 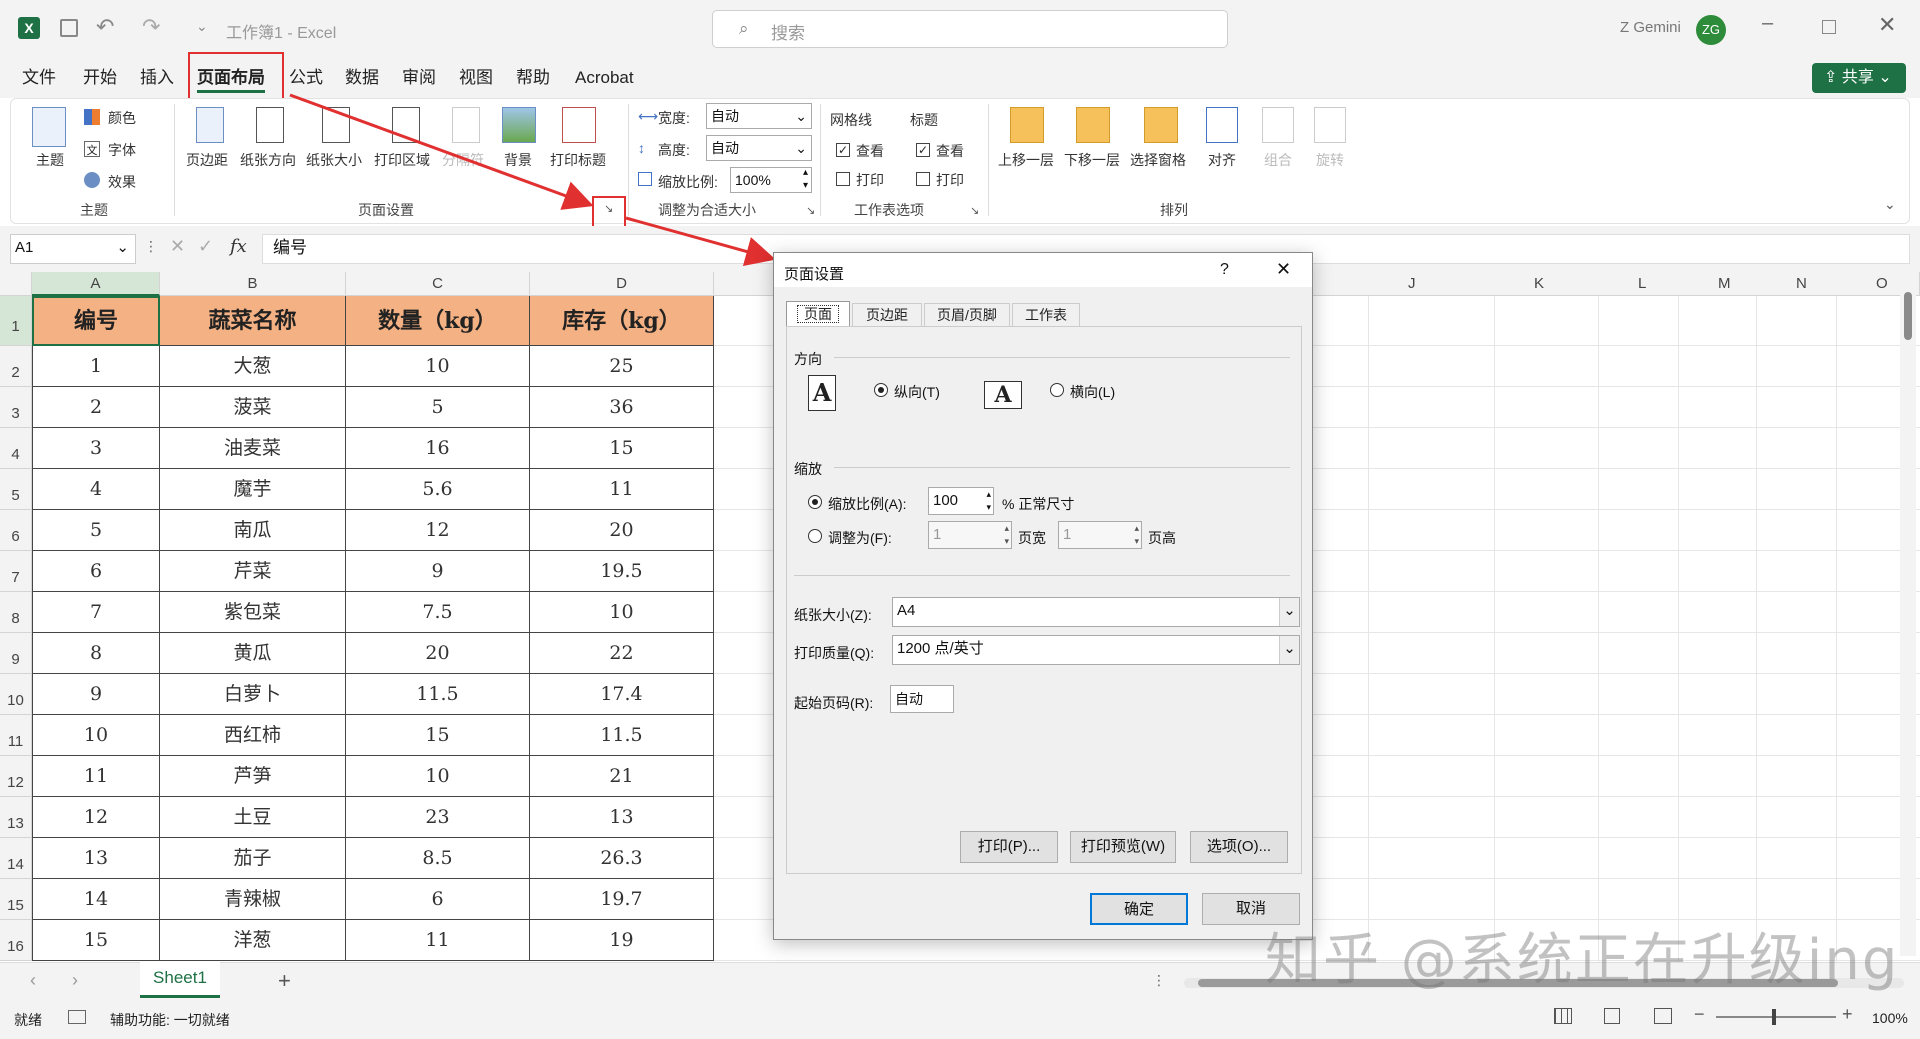 I want to click on adjust-to-label: 缩放比例(A):, so click(x=867, y=504).